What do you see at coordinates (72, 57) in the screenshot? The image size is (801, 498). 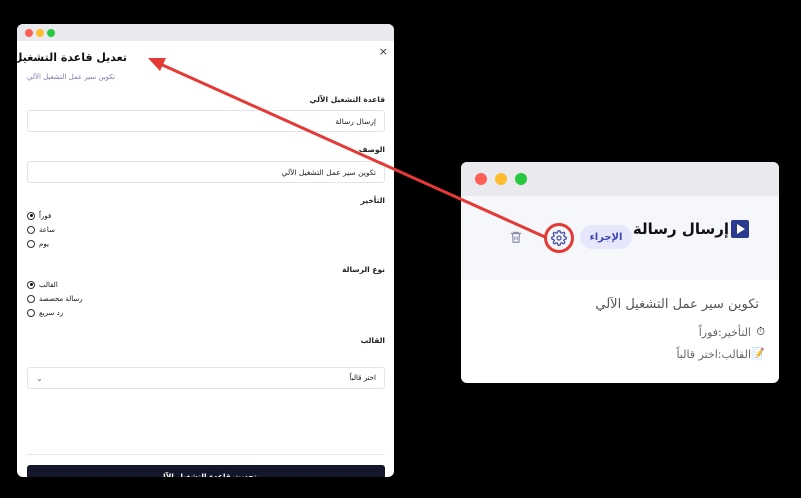 I see `modal-title: تعديل قاعدة التشغيل الآلي` at bounding box center [72, 57].